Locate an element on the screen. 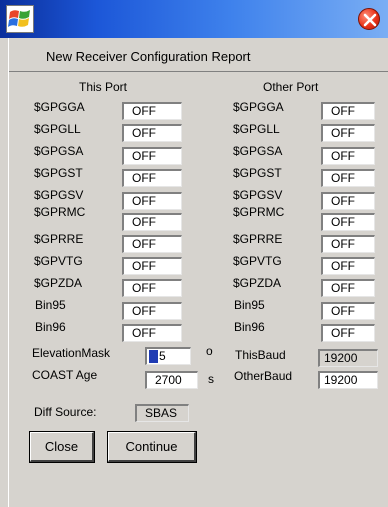 The height and width of the screenshot is (507, 388). other-port-label-gpgga: $GPGGA is located at coordinates (258, 107).